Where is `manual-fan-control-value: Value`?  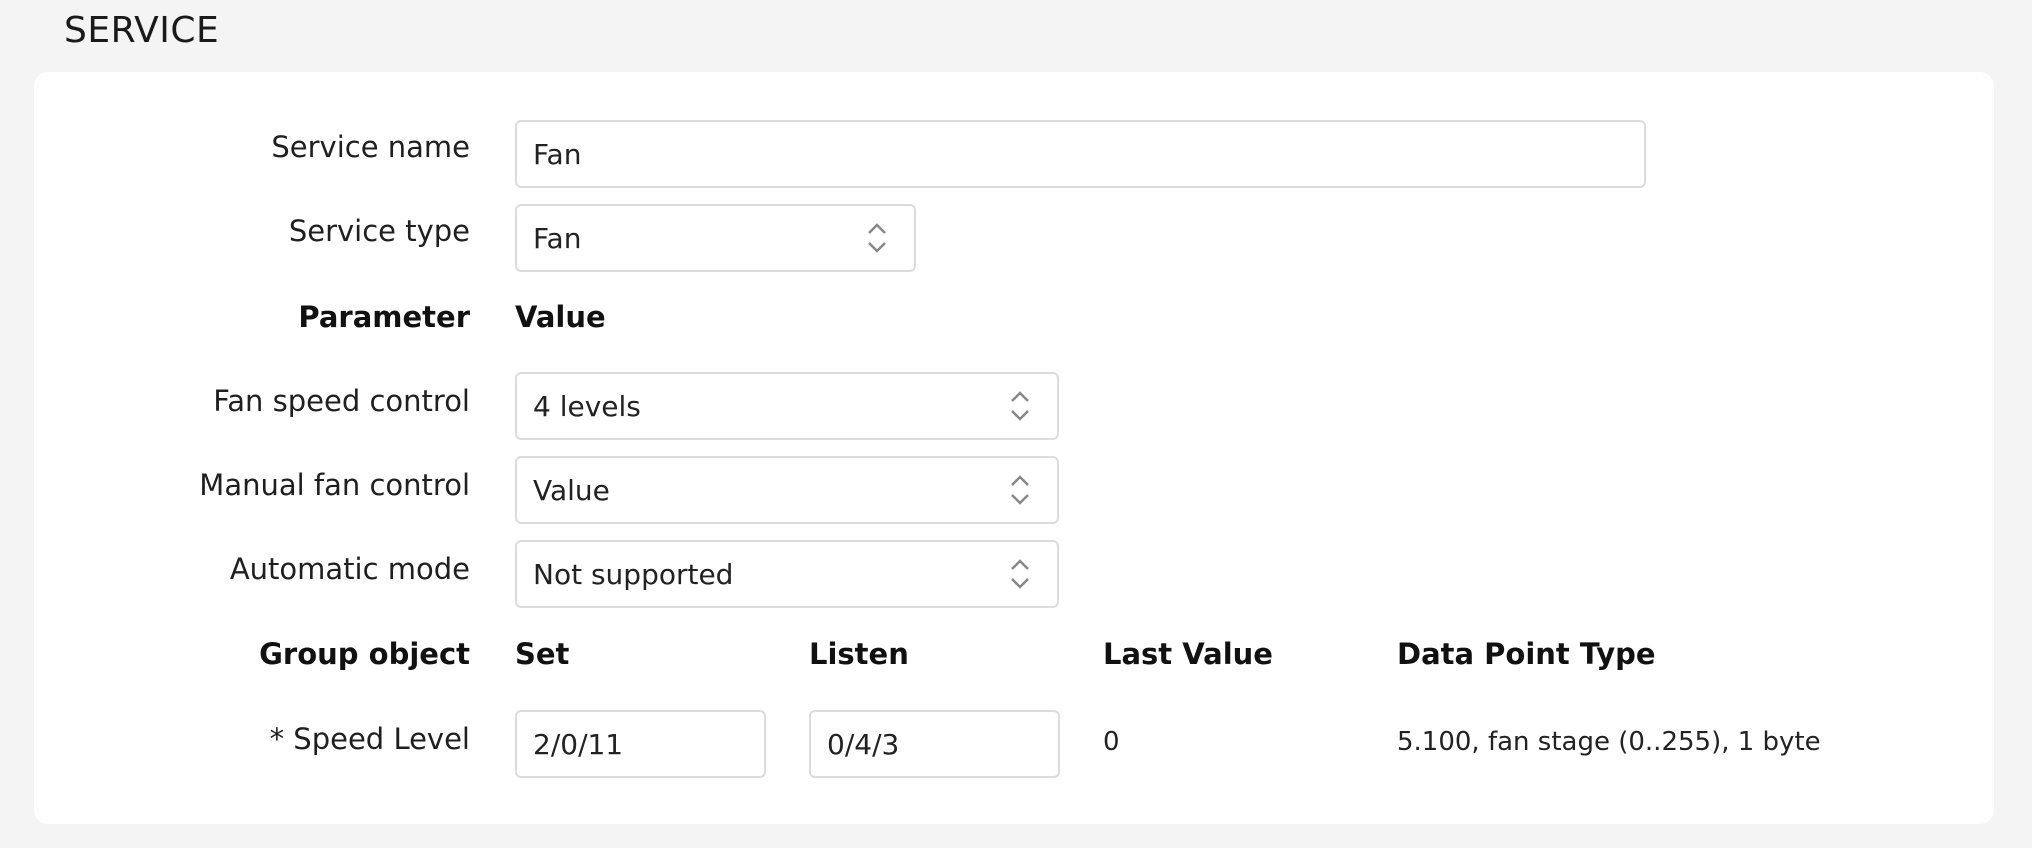 manual-fan-control-value: Value is located at coordinates (571, 490).